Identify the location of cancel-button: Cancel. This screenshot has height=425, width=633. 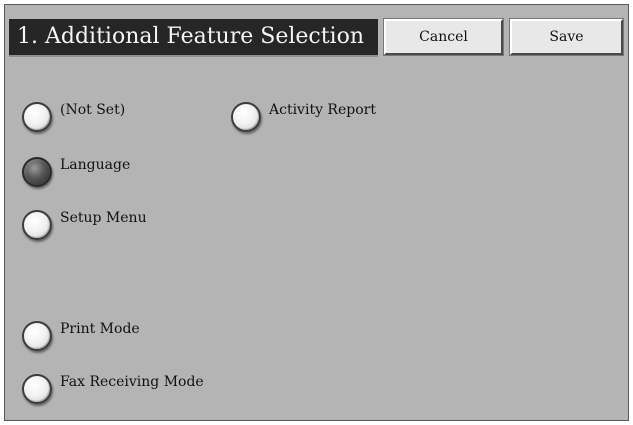
(443, 37).